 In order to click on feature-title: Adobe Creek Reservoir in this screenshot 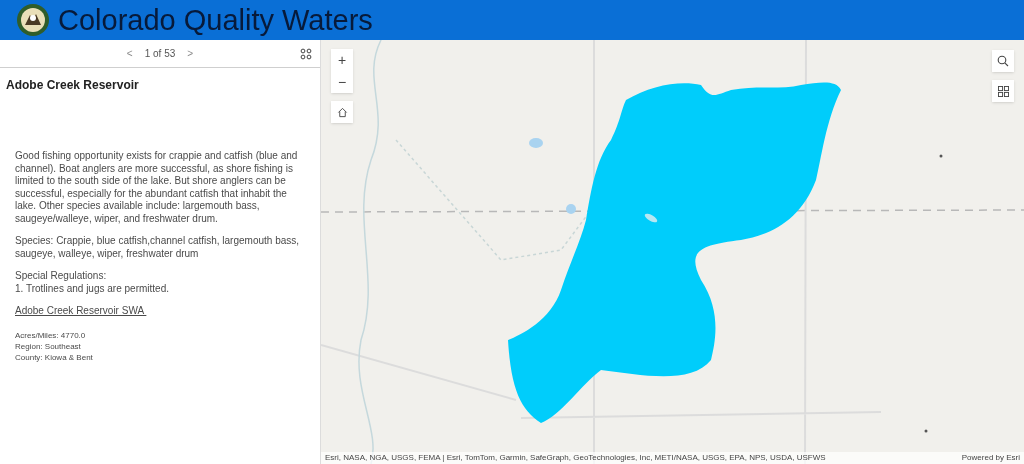, I will do `click(72, 85)`.